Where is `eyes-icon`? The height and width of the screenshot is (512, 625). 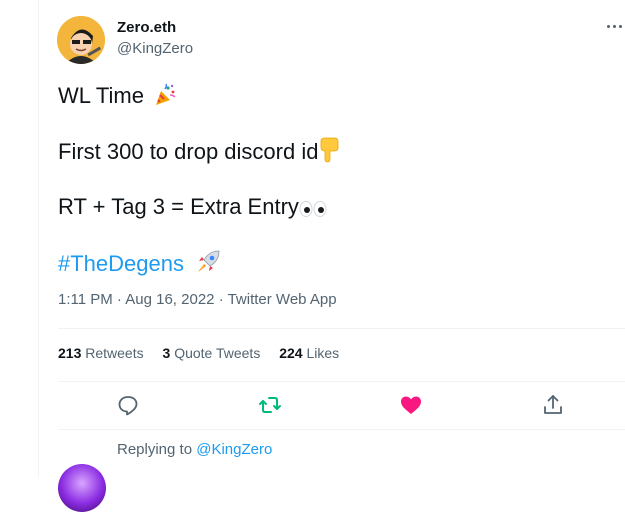
eyes-icon is located at coordinates (313, 211).